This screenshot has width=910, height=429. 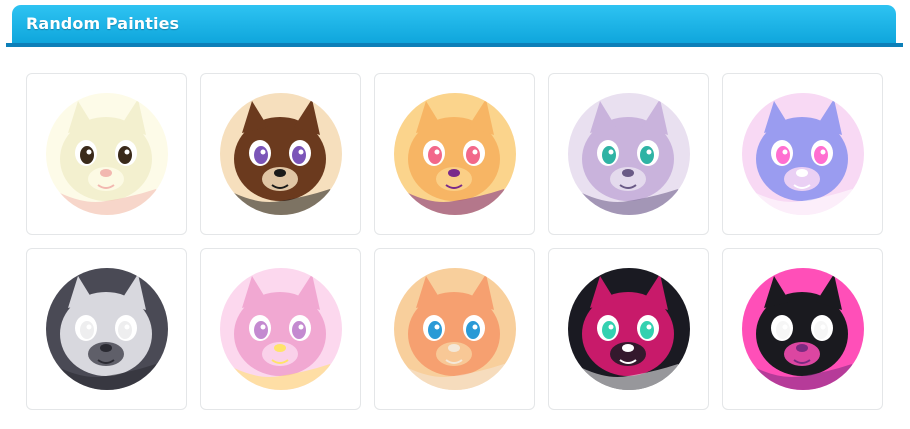 I want to click on blue-pink-dragon-portrait-avatar, so click(x=802, y=154).